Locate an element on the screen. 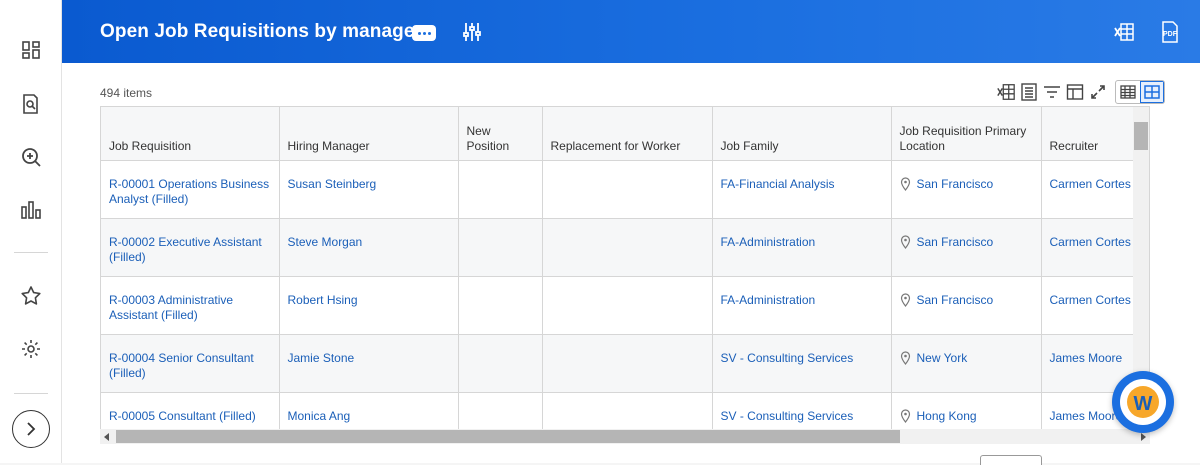 This screenshot has height=465, width=1200. column-header: Hiring Manager is located at coordinates (369, 134).